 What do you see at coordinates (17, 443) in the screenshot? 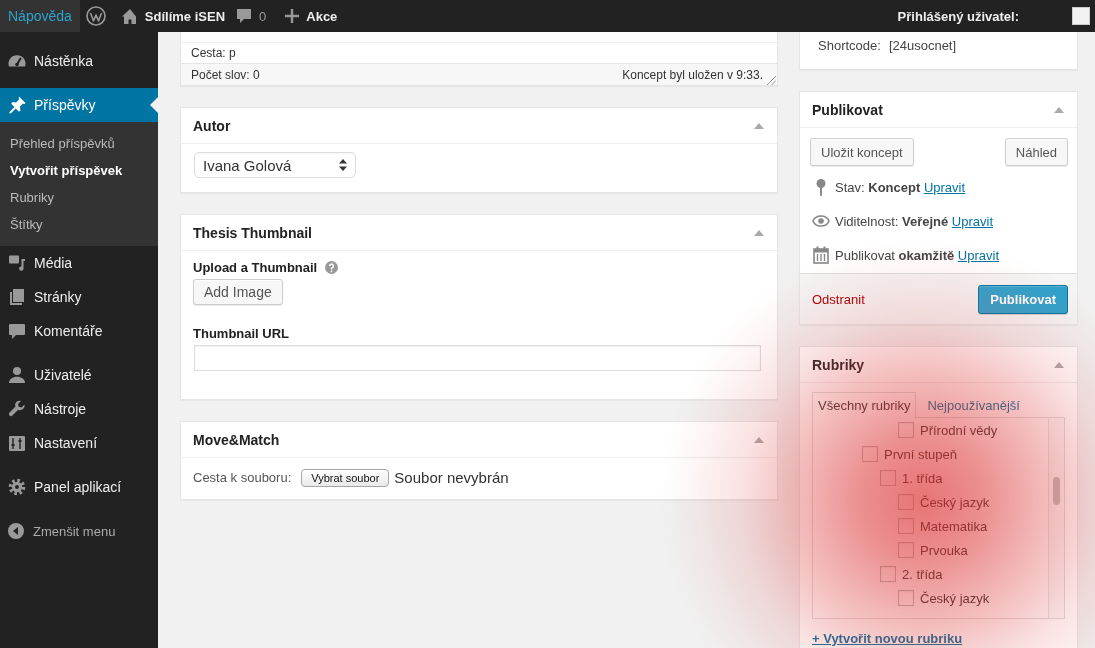
I see `sliders-icon` at bounding box center [17, 443].